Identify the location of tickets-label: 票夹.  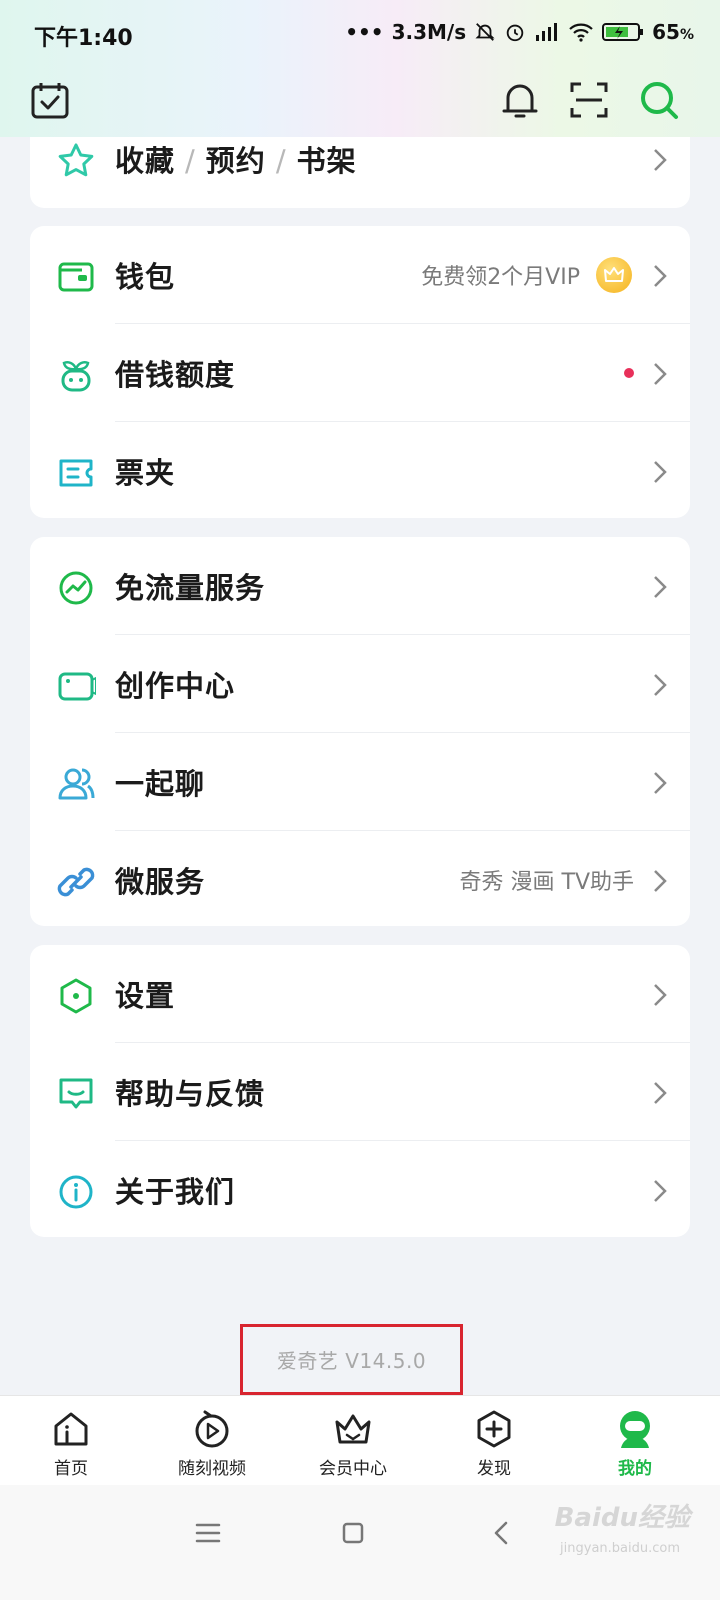
(145, 473).